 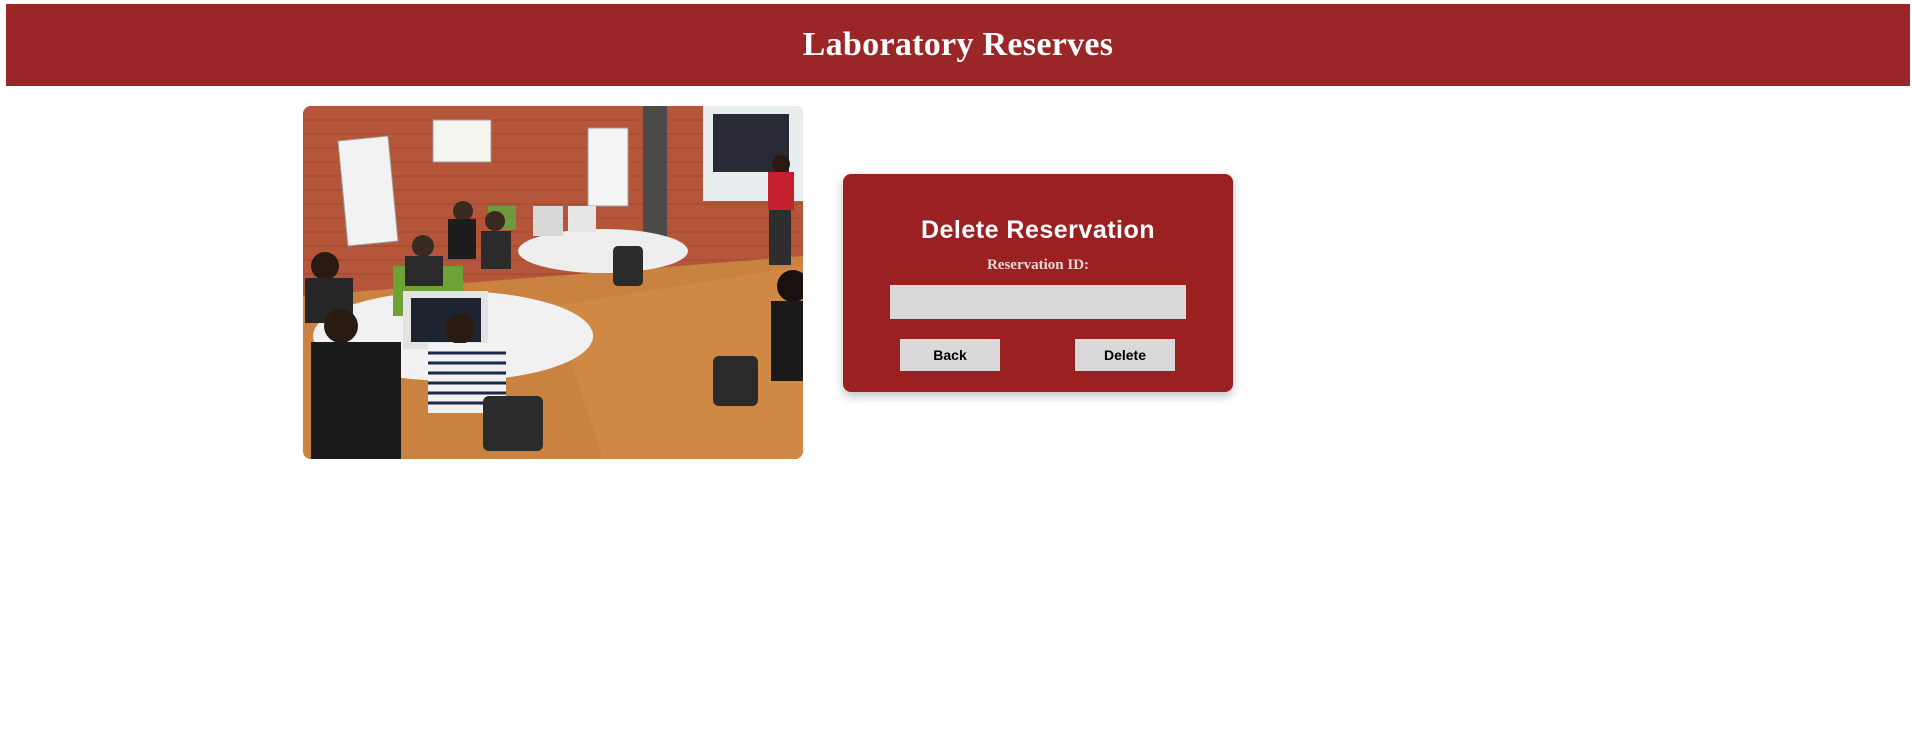 What do you see at coordinates (1038, 265) in the screenshot?
I see `reservation-id-label: Reservation ID:` at bounding box center [1038, 265].